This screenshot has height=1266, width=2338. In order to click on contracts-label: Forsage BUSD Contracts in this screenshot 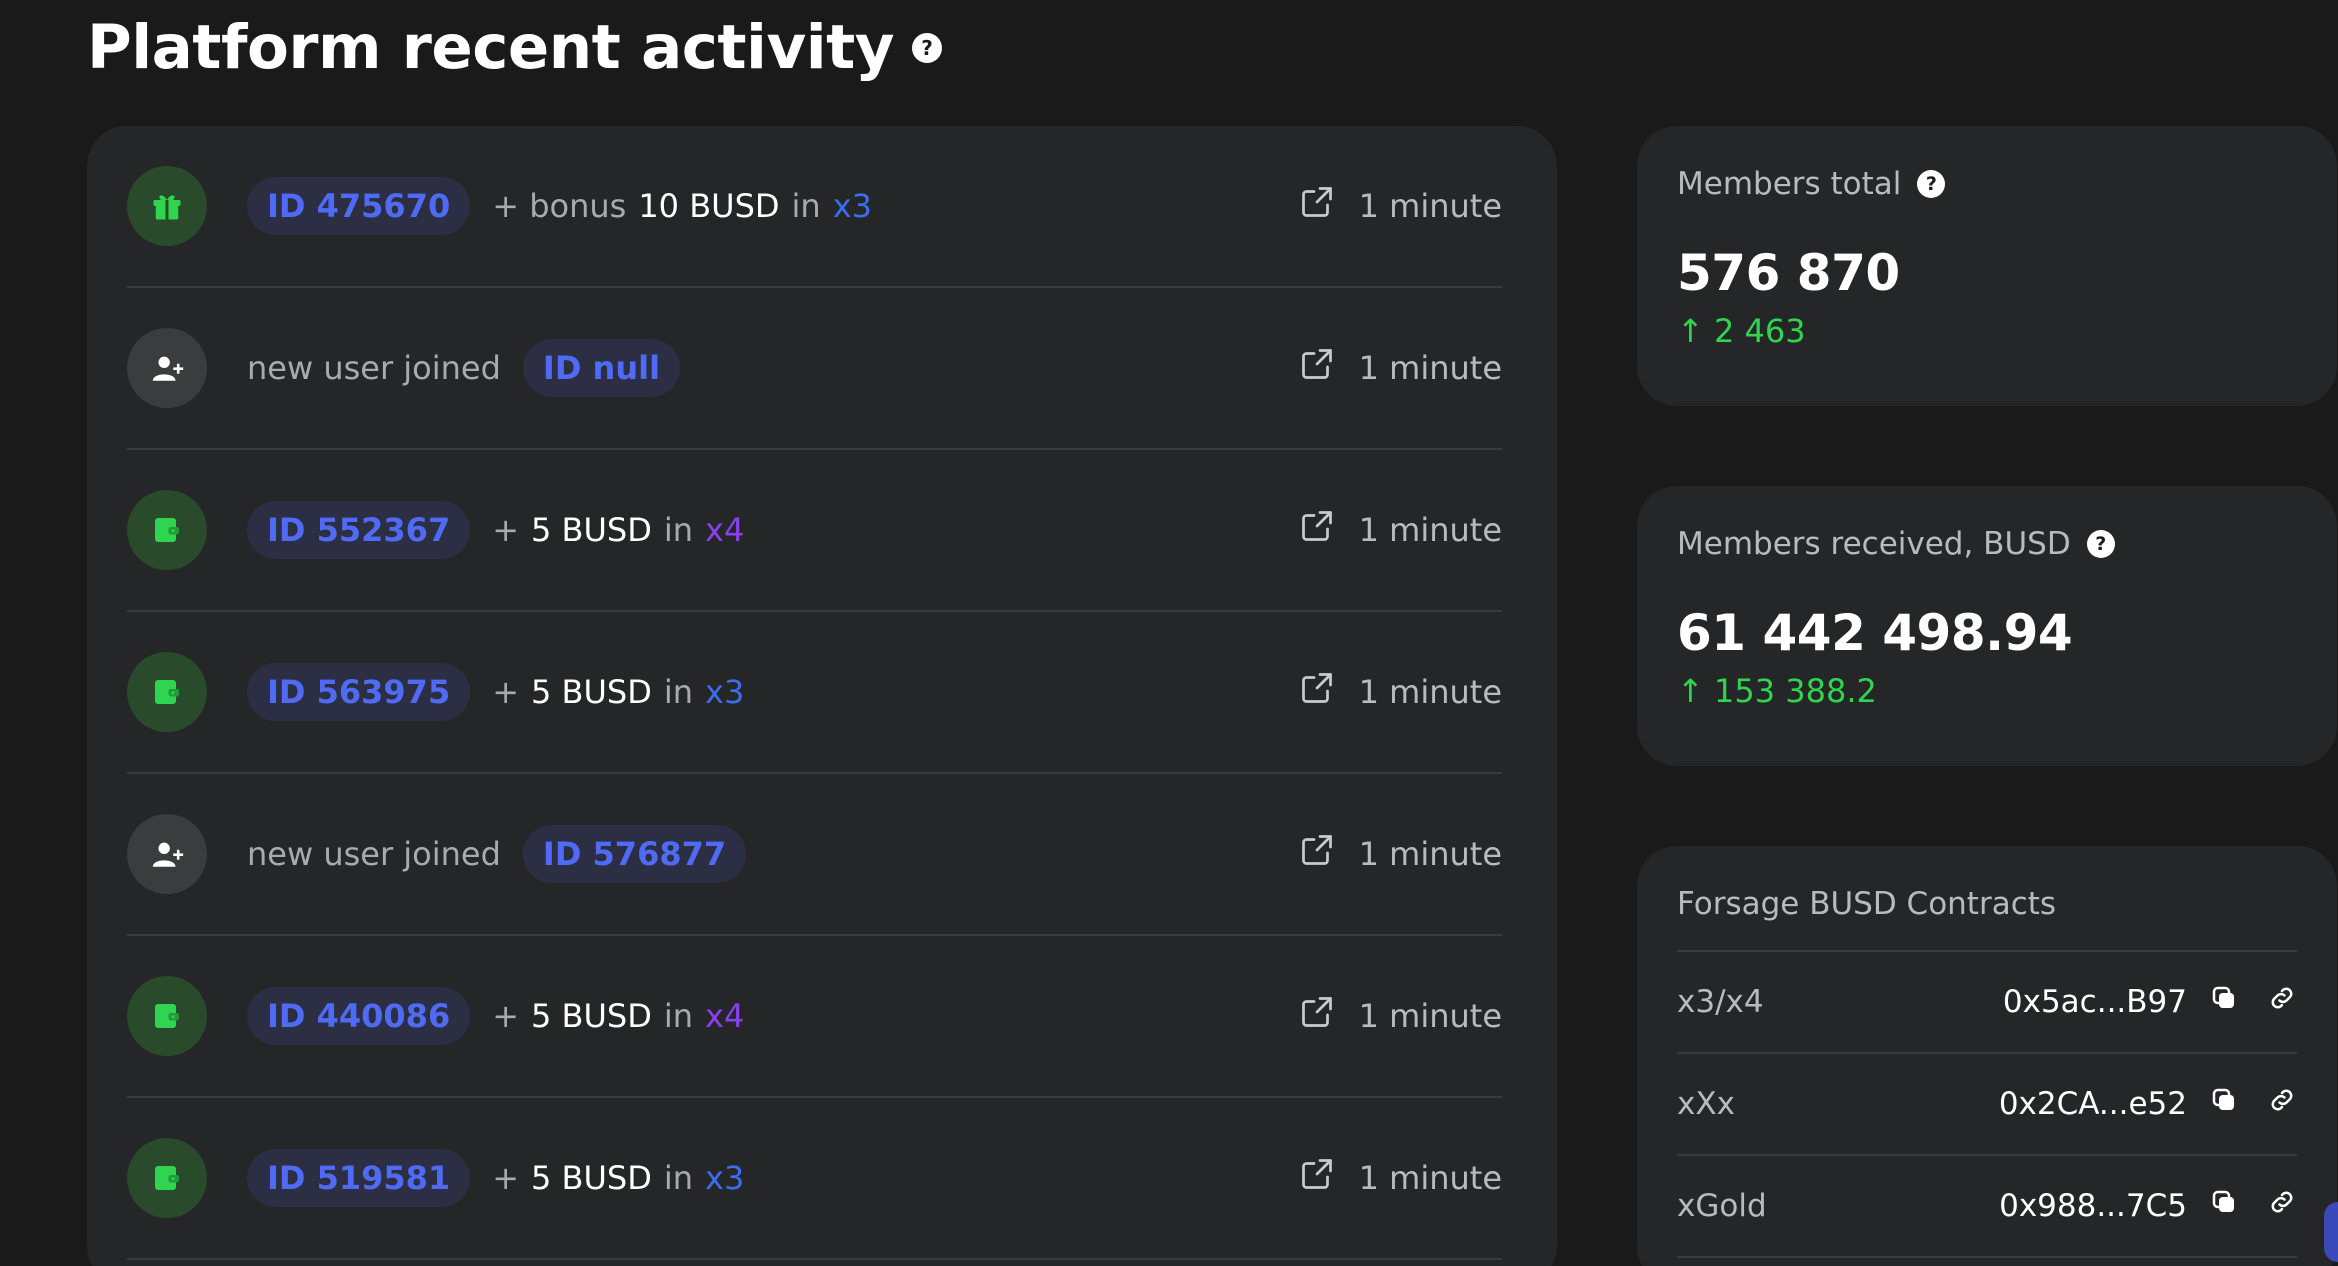, I will do `click(1867, 904)`.